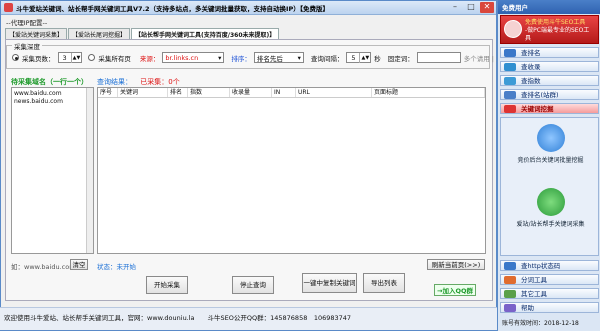 Image resolution: width=600 pixels, height=331 pixels. What do you see at coordinates (456, 264) in the screenshot?
I see `refresh-page-button: 刷新当前页(>>)` at bounding box center [456, 264].